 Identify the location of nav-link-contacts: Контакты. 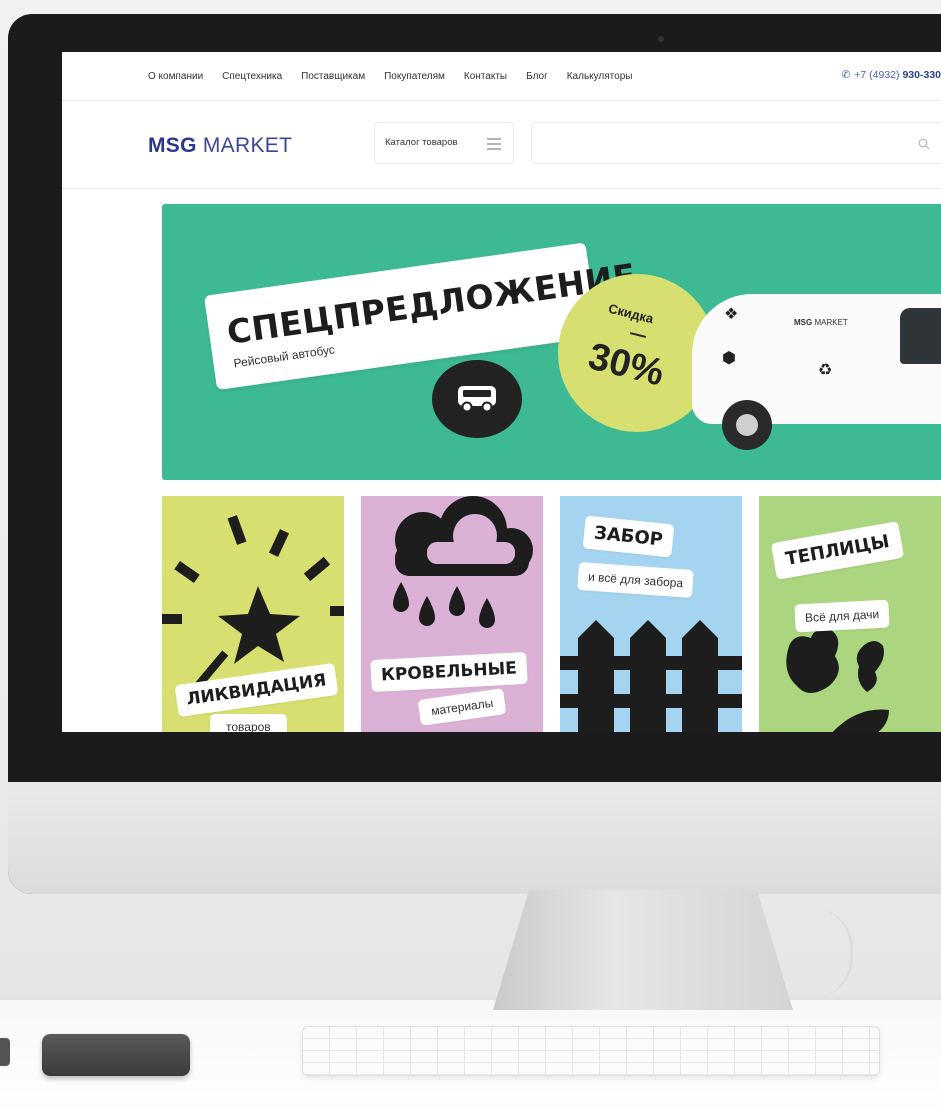
(485, 76).